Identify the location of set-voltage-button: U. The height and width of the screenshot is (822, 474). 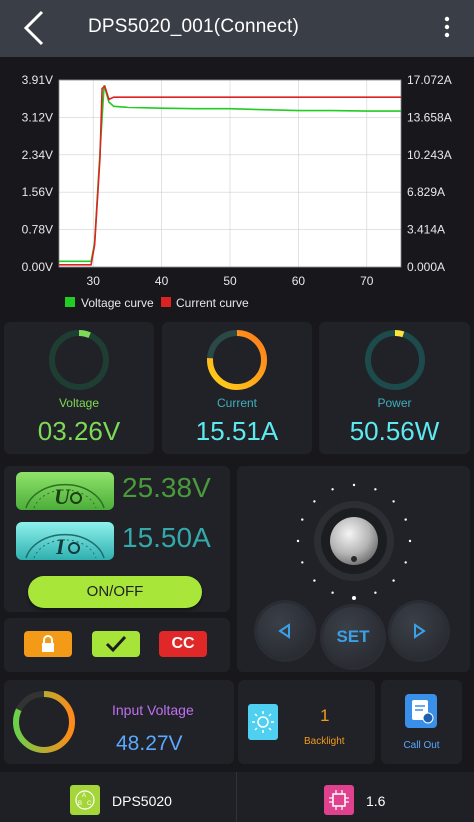
(65, 491).